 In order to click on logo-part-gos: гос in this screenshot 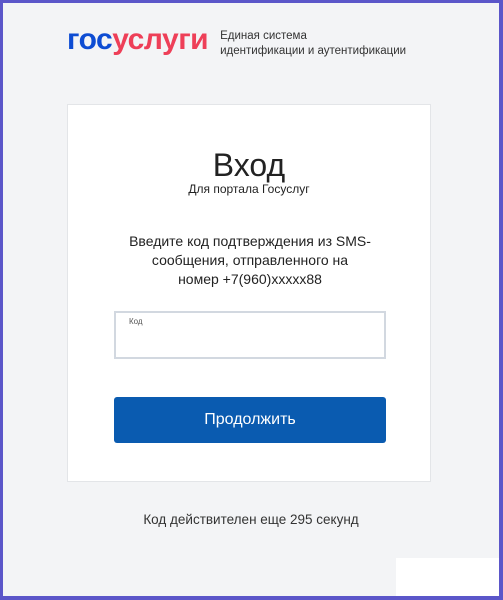, I will do `click(90, 39)`.